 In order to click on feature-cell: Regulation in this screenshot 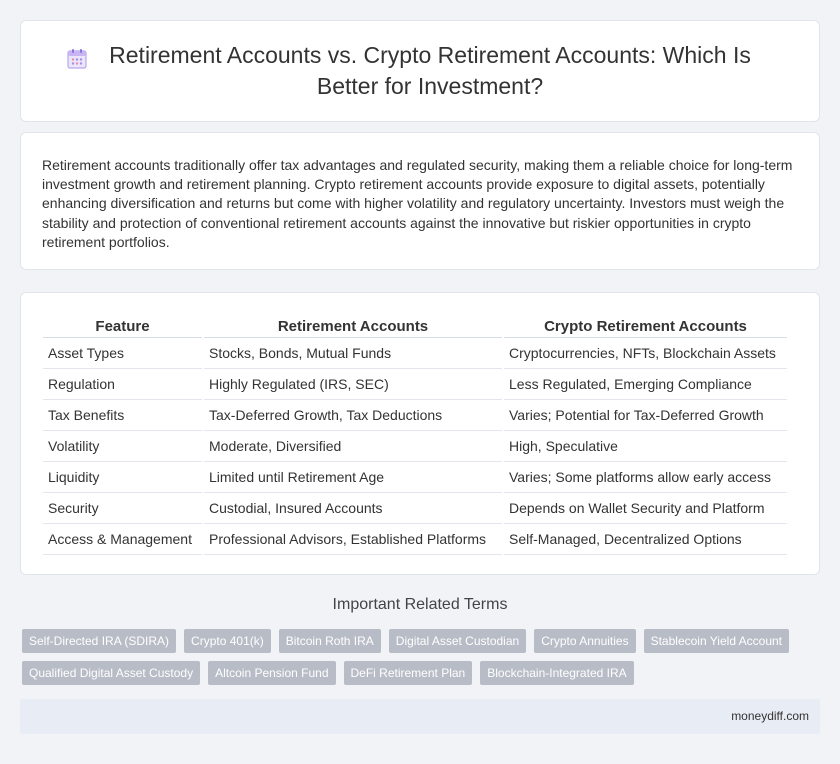, I will do `click(123, 384)`.